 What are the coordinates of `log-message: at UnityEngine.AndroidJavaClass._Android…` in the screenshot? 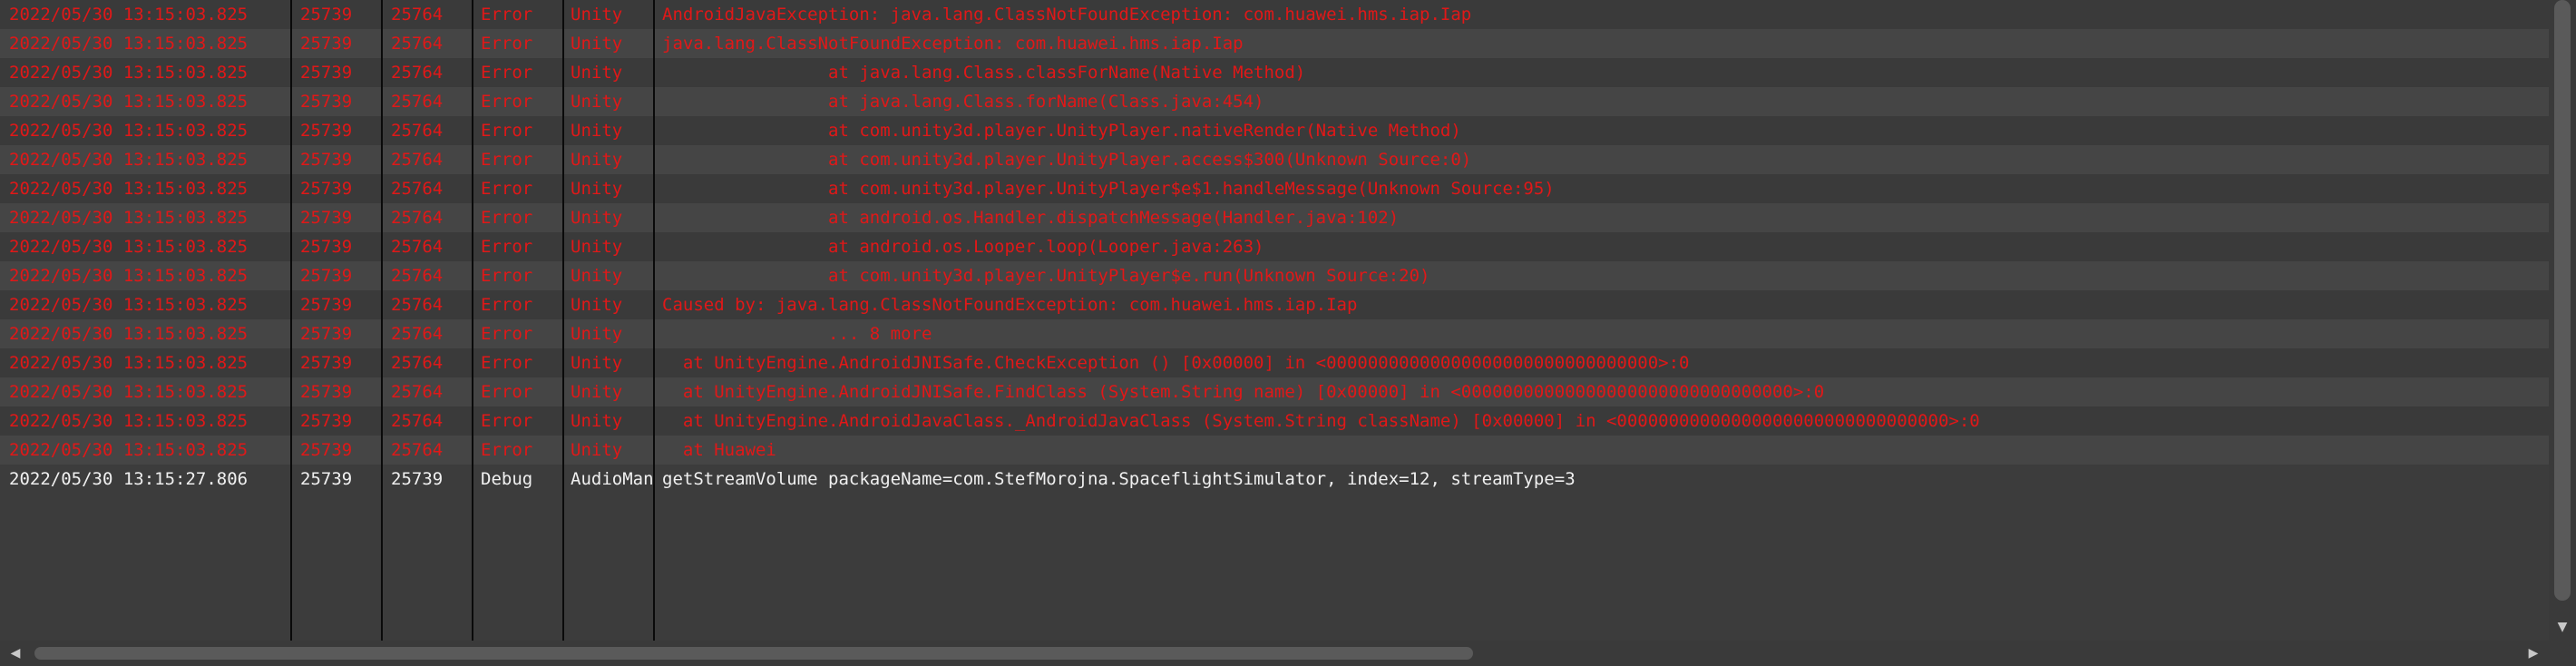 It's located at (1321, 421).